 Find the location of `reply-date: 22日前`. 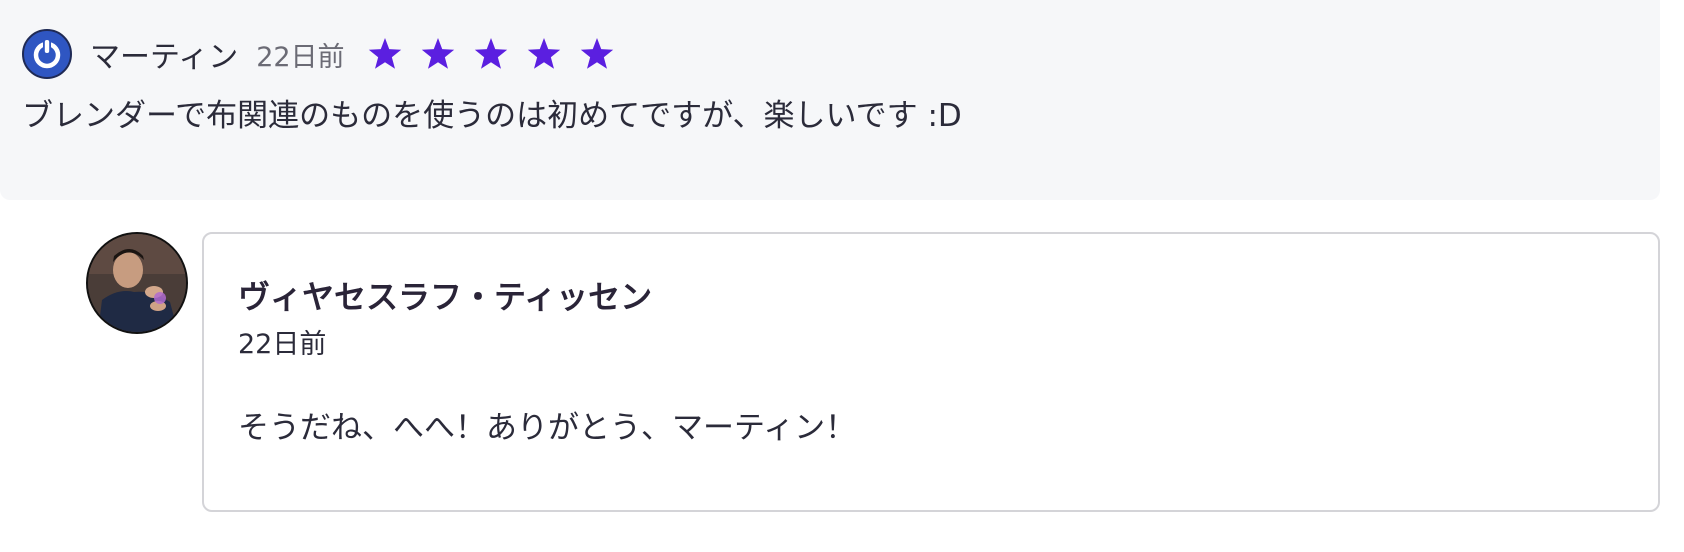

reply-date: 22日前 is located at coordinates (282, 344).